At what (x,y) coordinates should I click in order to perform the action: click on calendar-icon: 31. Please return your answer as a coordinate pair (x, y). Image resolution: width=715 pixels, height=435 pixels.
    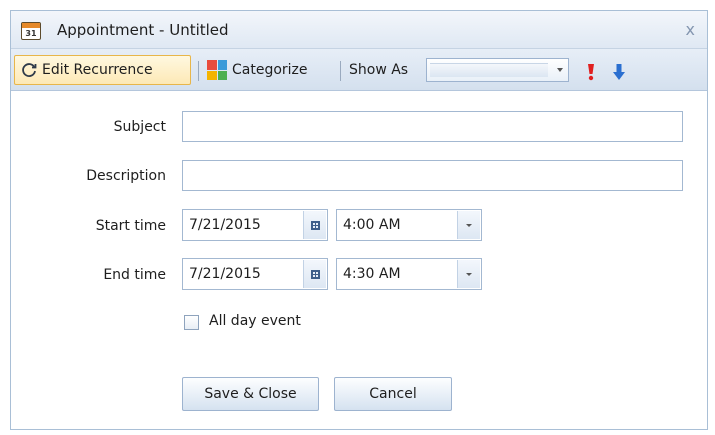
    Looking at the image, I should click on (31, 31).